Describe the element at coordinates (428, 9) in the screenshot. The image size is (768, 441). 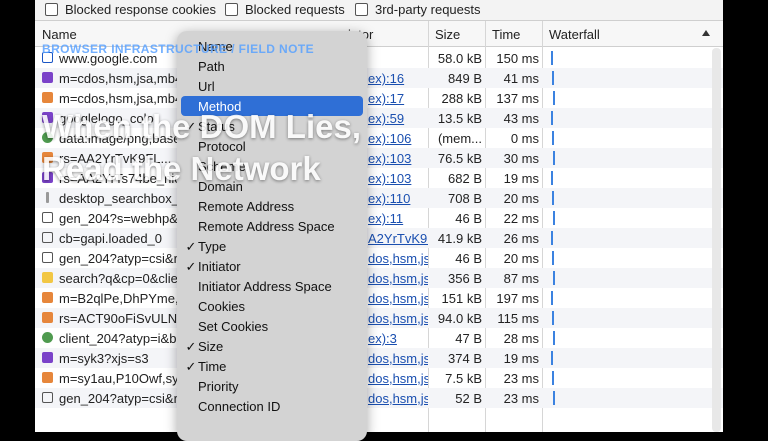
I see `filter-label: 3rd-party requests` at that location.